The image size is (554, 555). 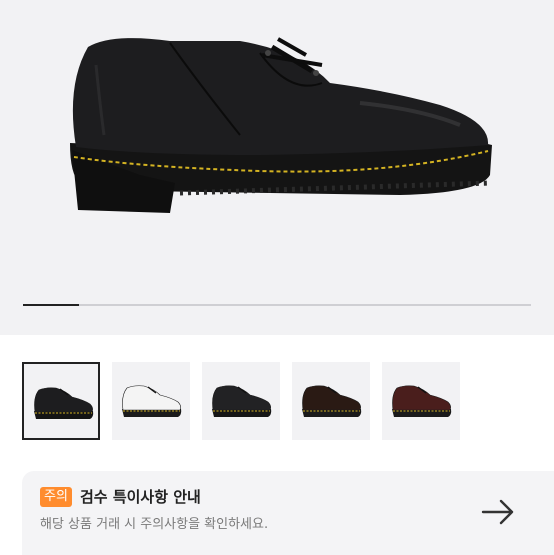 What do you see at coordinates (140, 497) in the screenshot?
I see `notice-title: 검수 특이사항 안내` at bounding box center [140, 497].